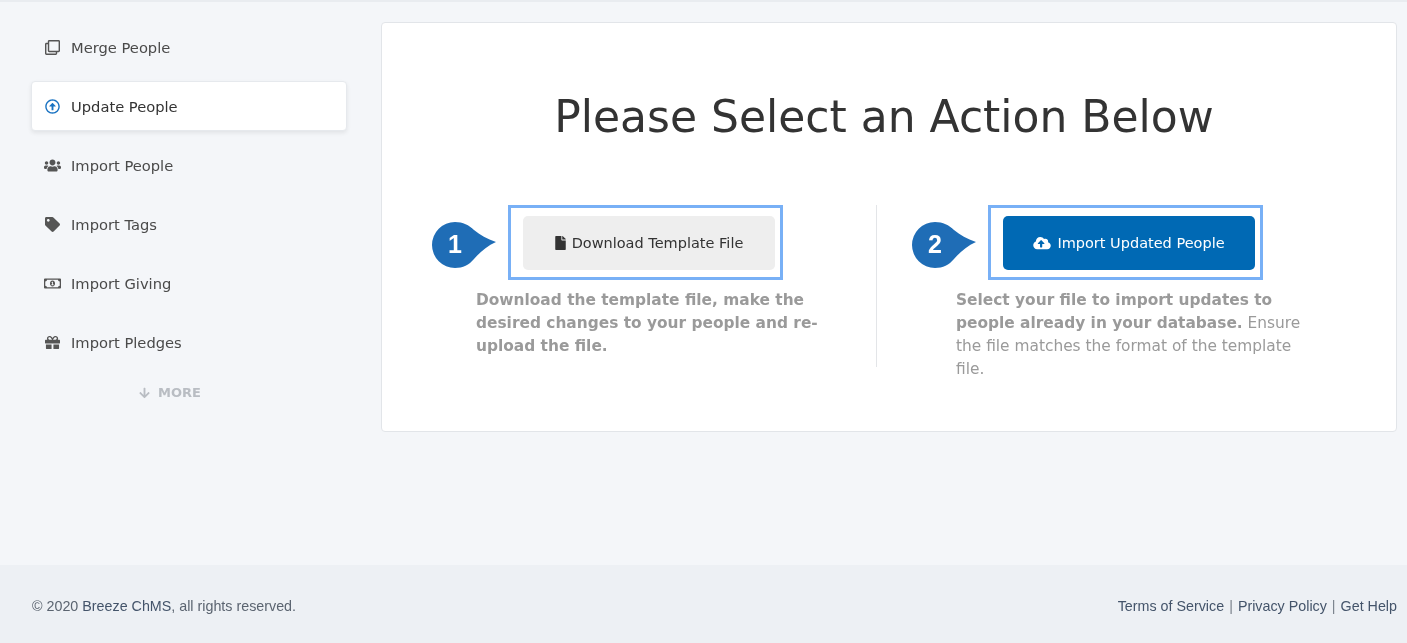 This screenshot has width=1407, height=643. Describe the element at coordinates (649, 243) in the screenshot. I see `action-button: Download Template File` at that location.